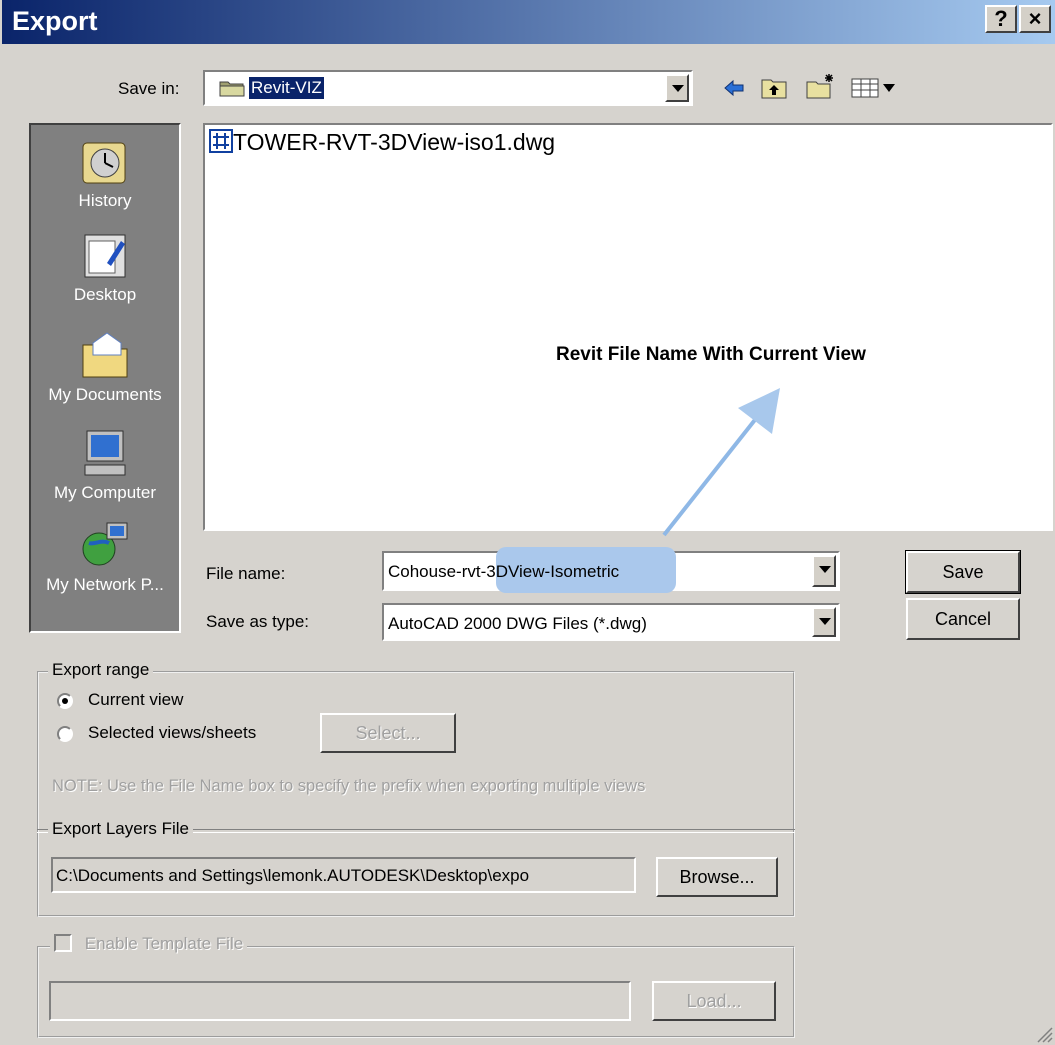  I want to click on my-documents-icon, so click(105, 355).